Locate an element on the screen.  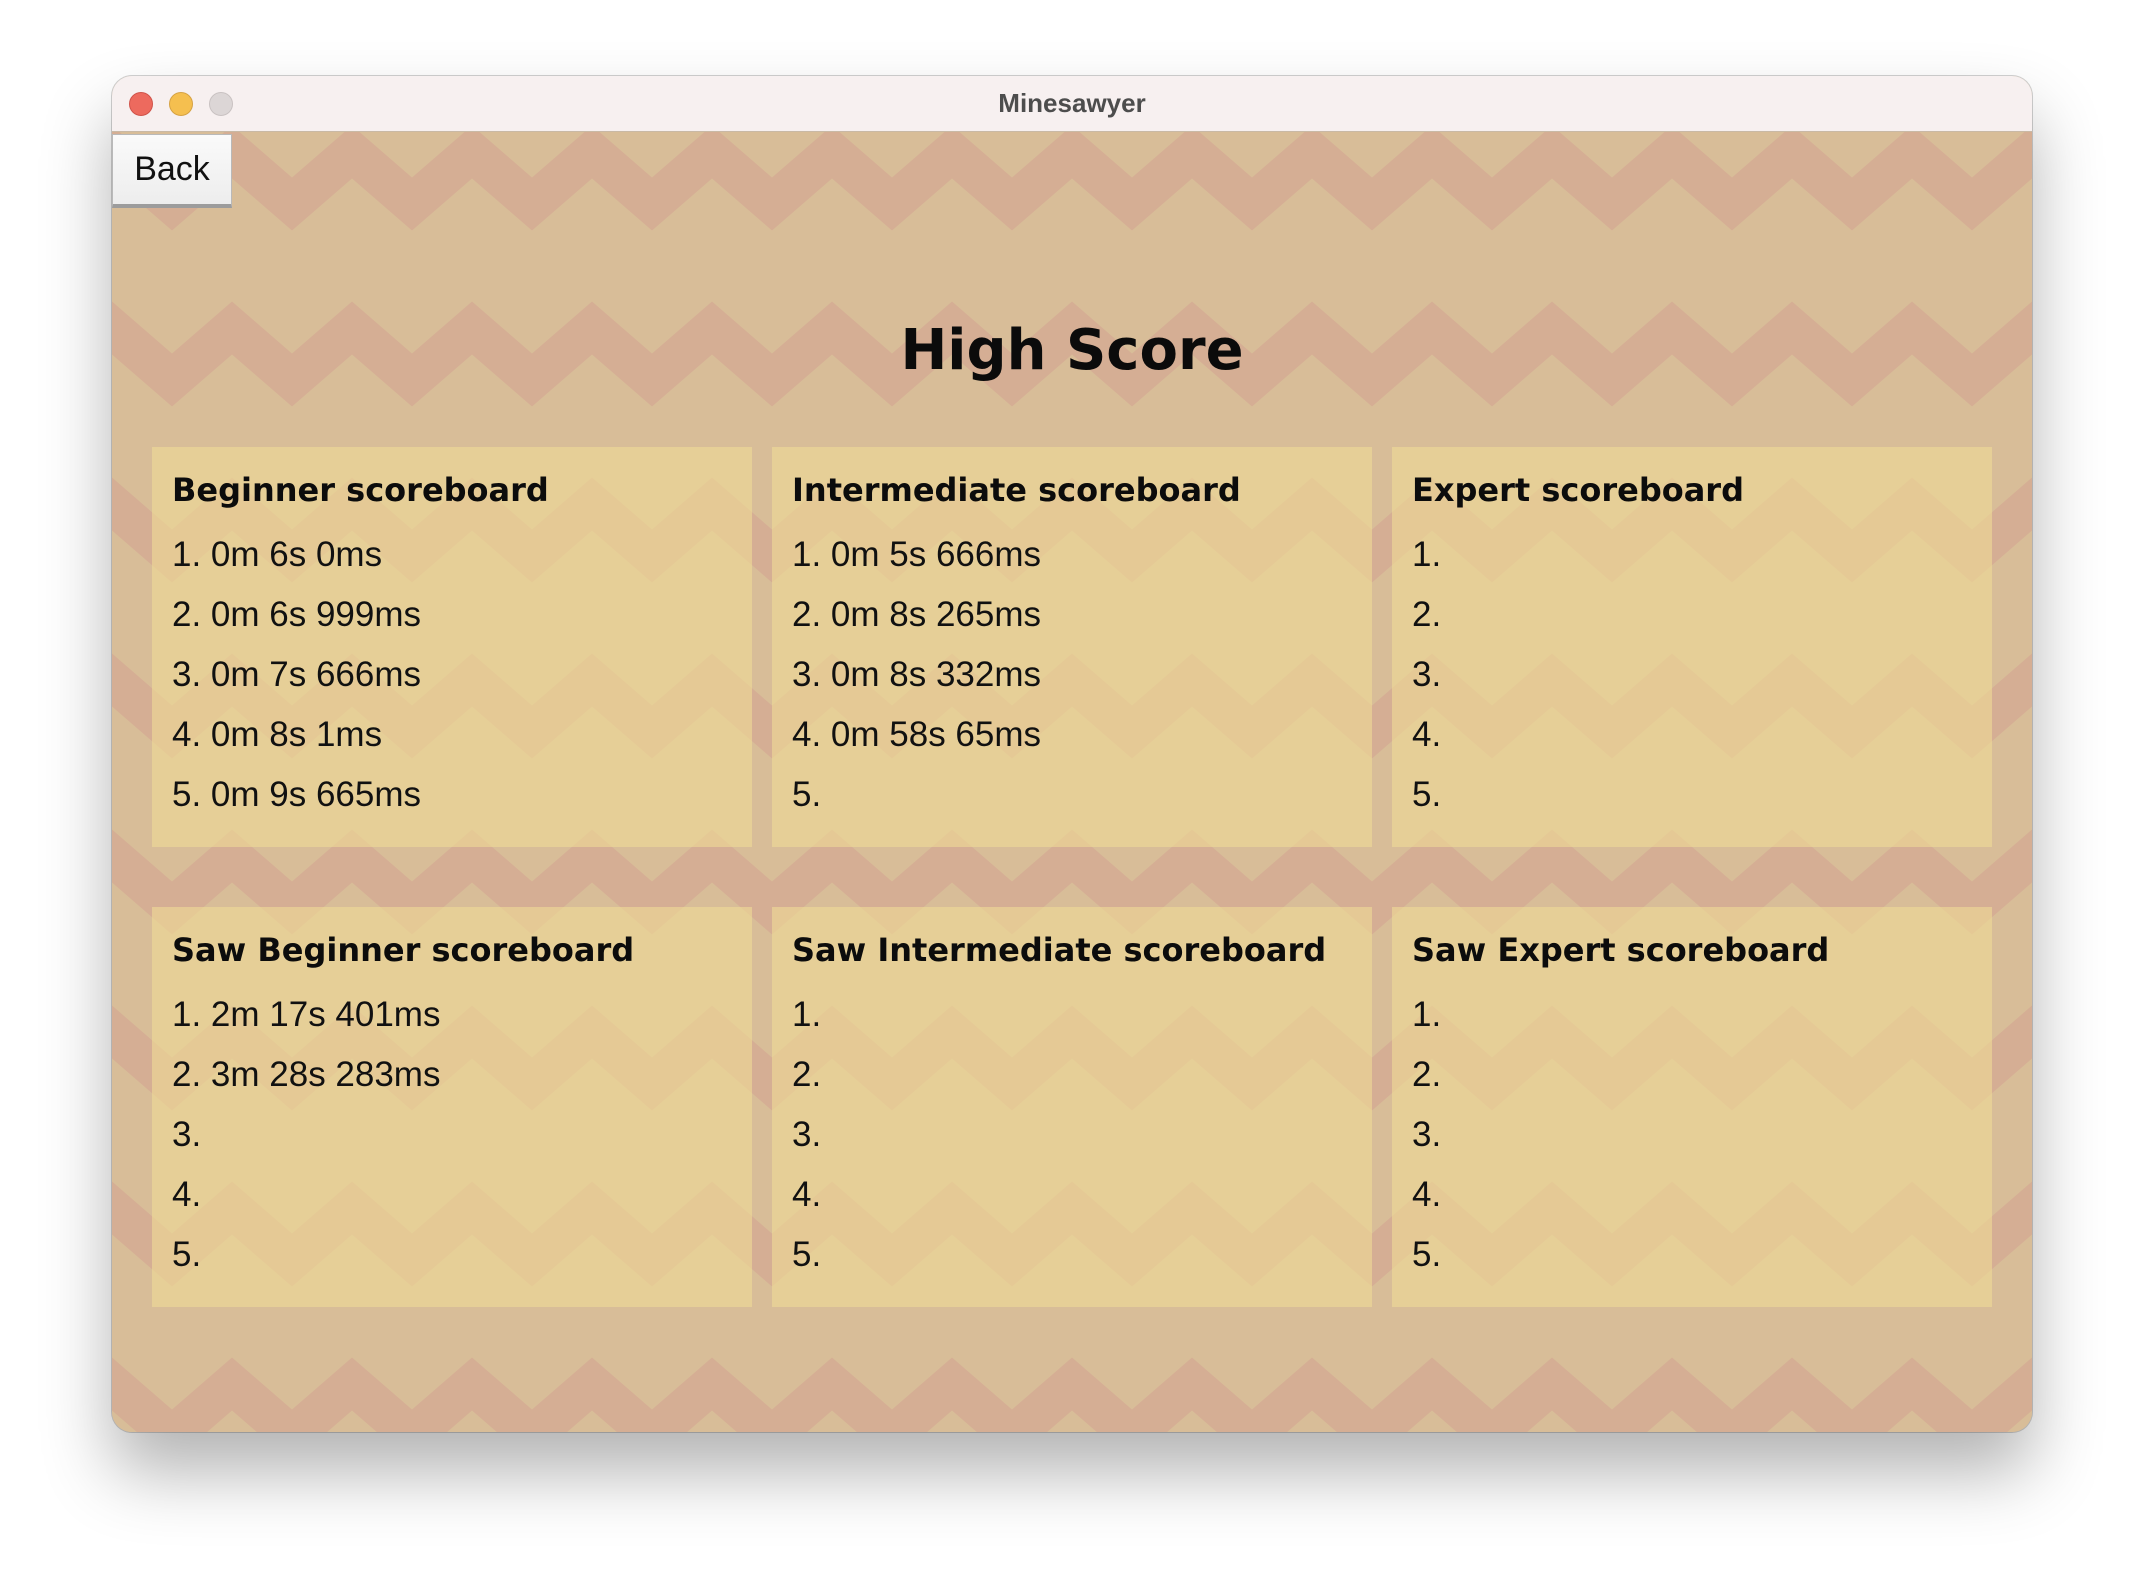
score-entry: 2. 0m 6s 999ms is located at coordinates (296, 614).